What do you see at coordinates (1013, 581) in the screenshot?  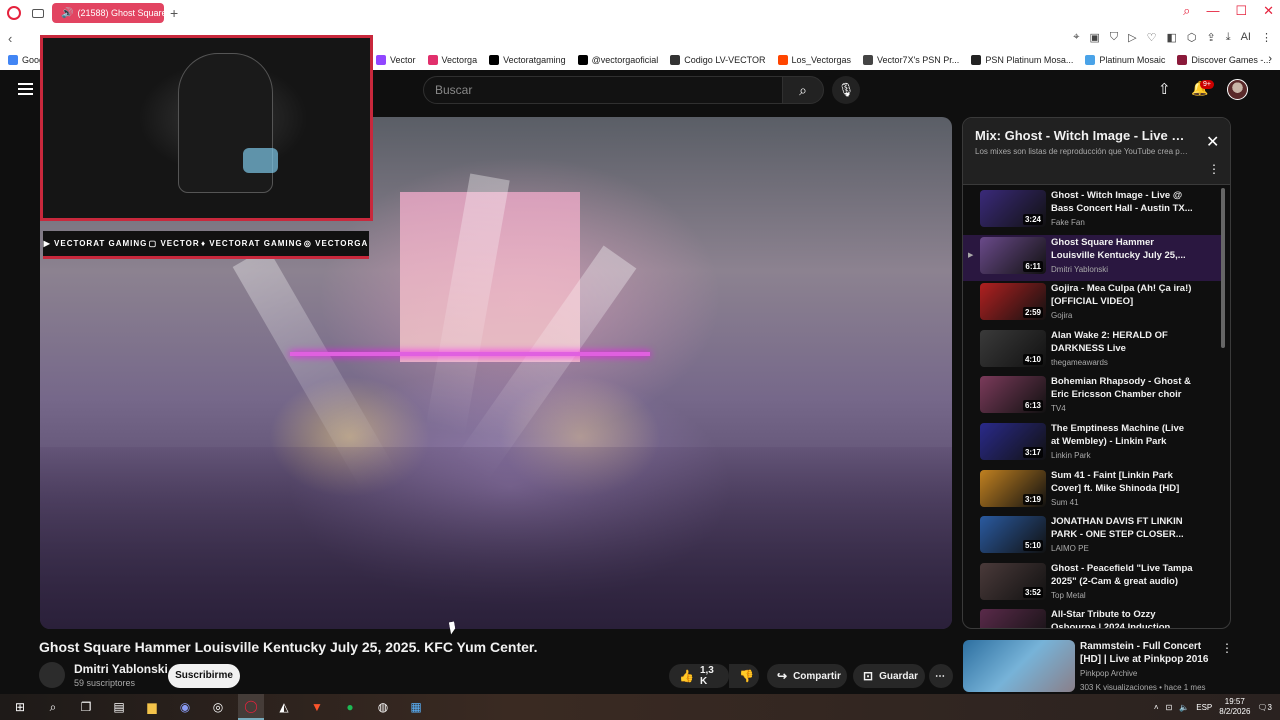 I see `playlist-thumbnail: 3:52` at bounding box center [1013, 581].